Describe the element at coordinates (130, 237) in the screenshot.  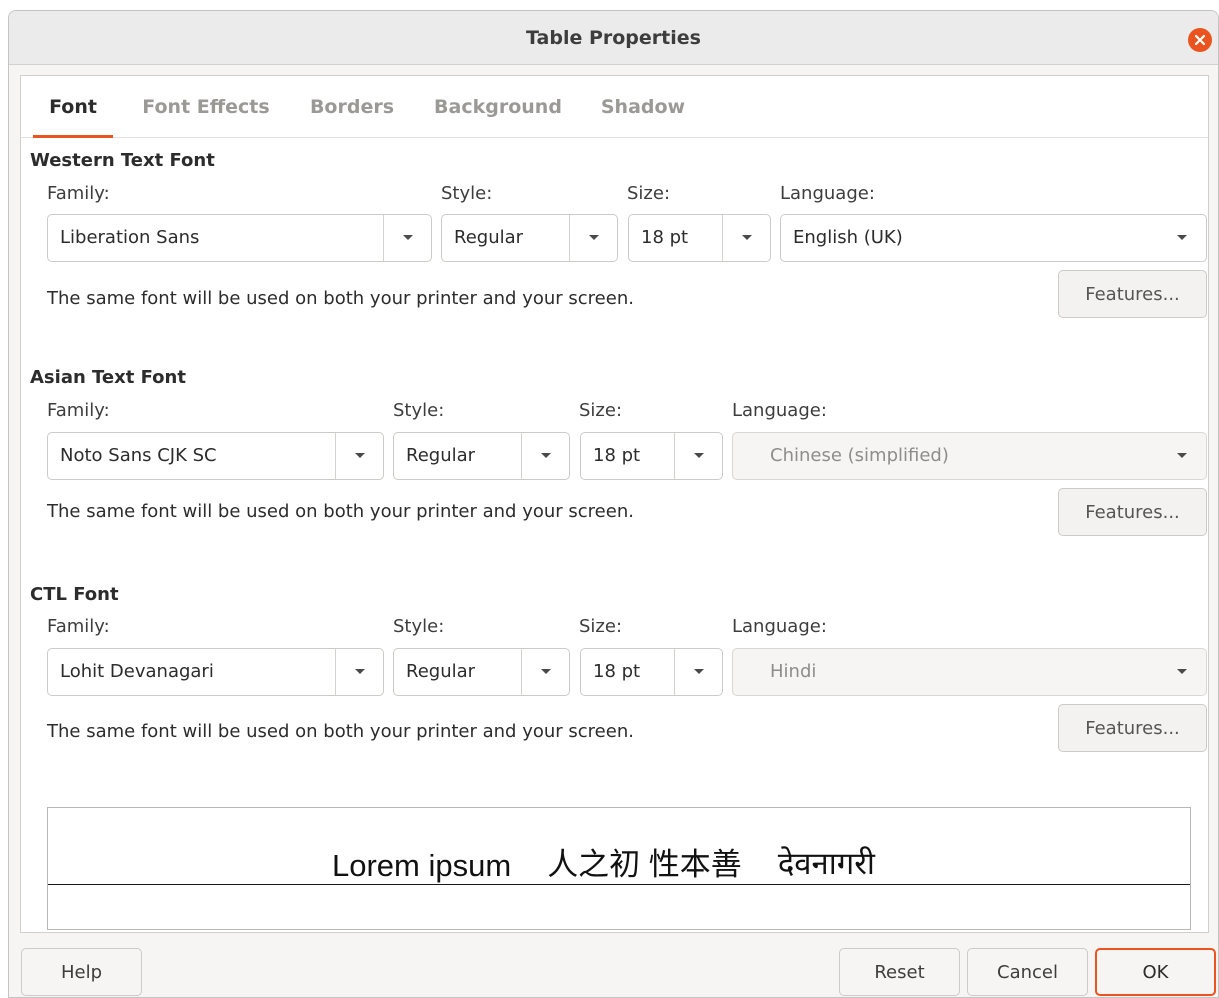
I see `western-family-value: Liberation Sans` at that location.